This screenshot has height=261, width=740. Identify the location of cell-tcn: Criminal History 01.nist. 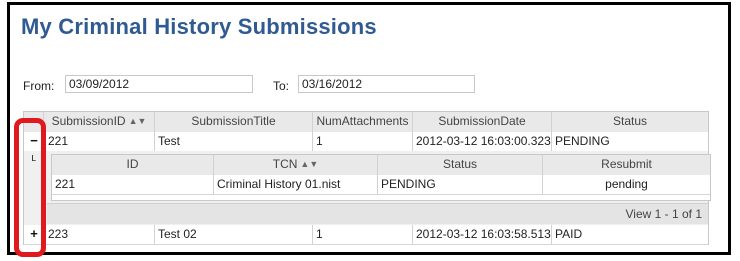
(296, 184).